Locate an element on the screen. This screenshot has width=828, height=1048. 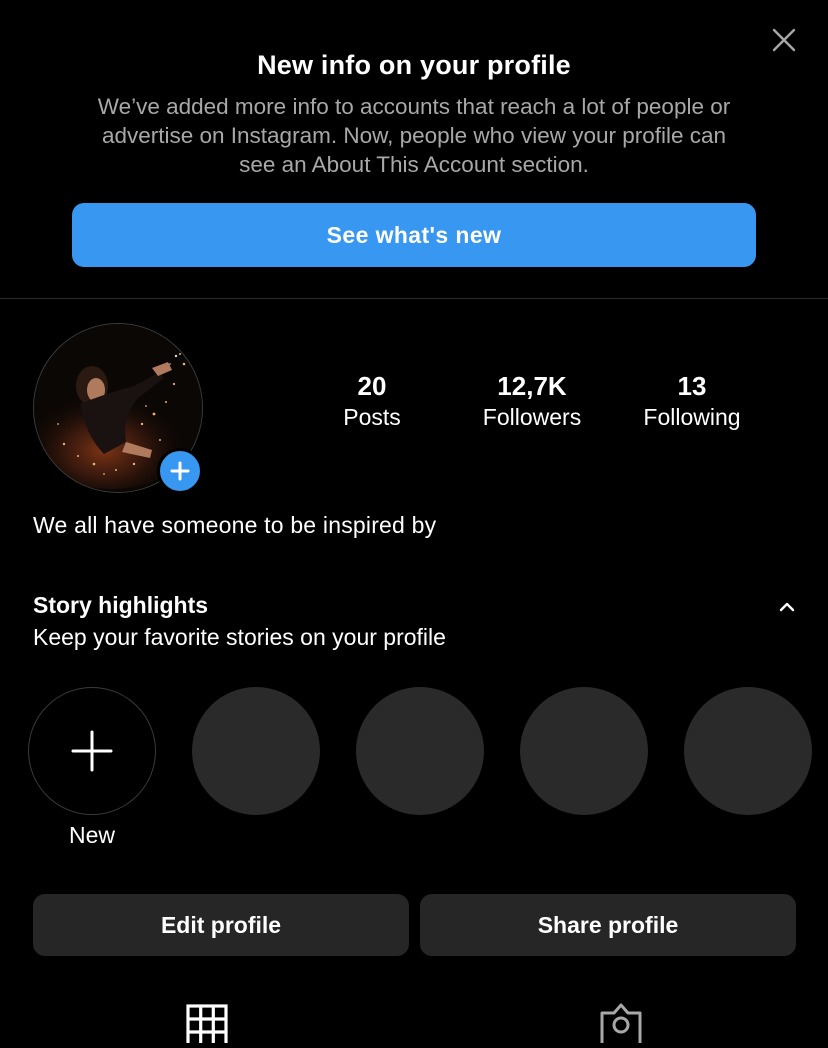
followers-label: Followers is located at coordinates (532, 417).